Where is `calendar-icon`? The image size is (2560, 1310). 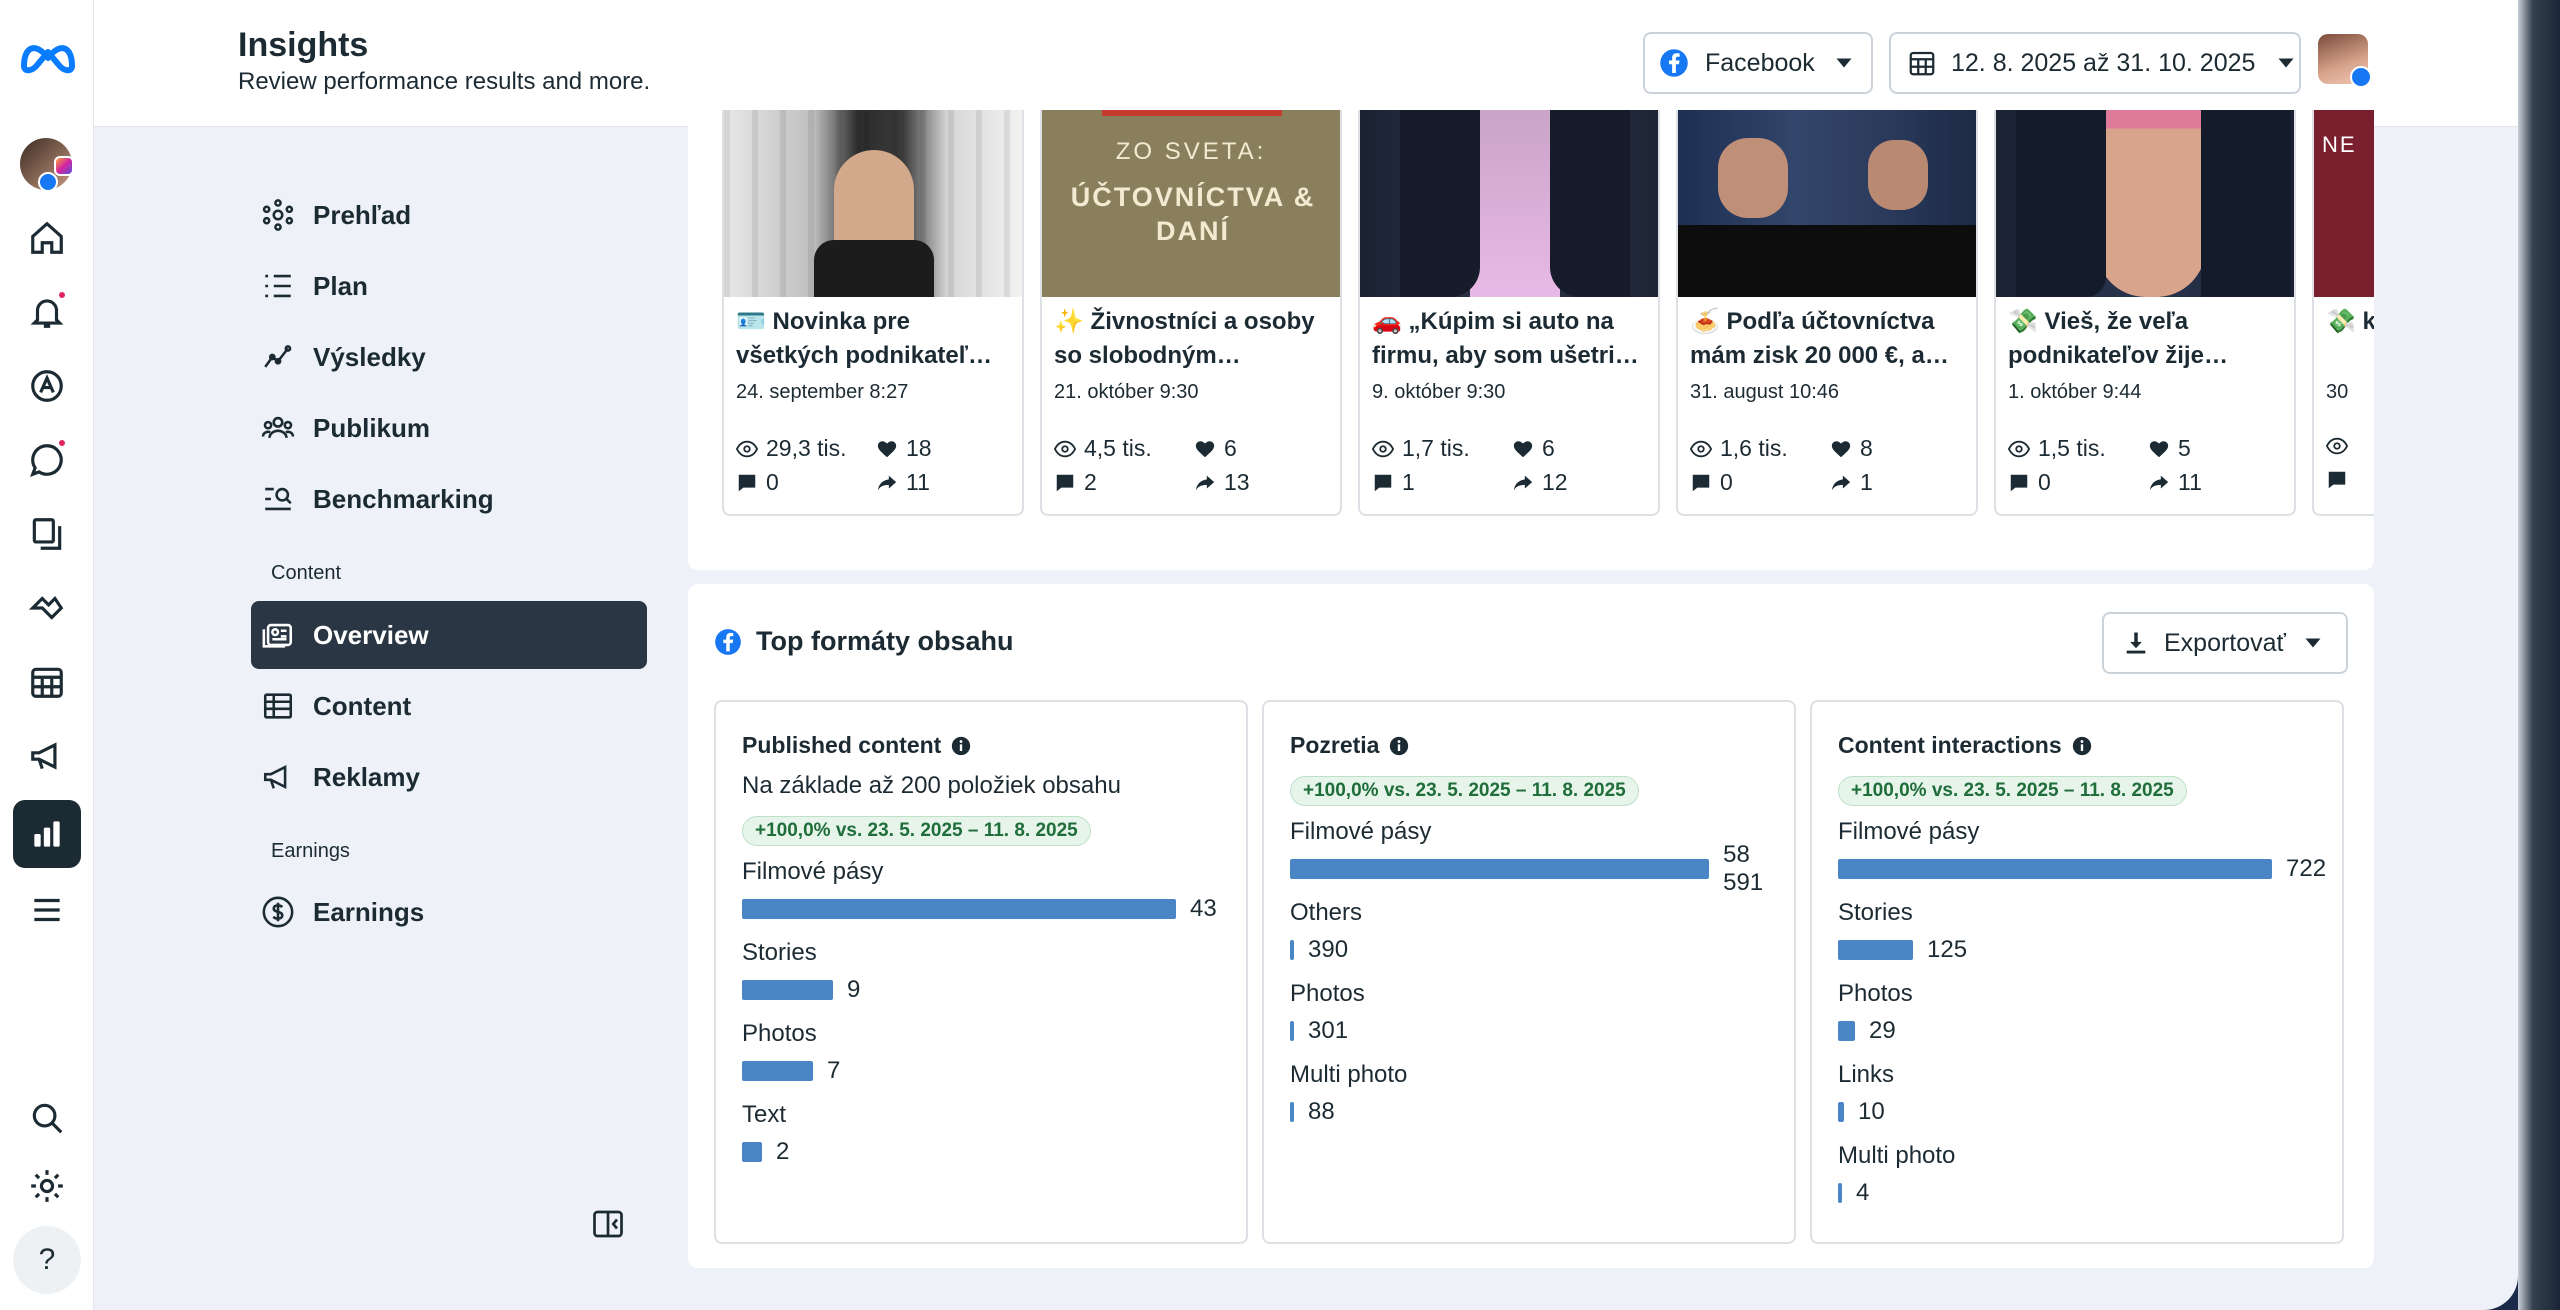
calendar-icon is located at coordinates (1922, 63).